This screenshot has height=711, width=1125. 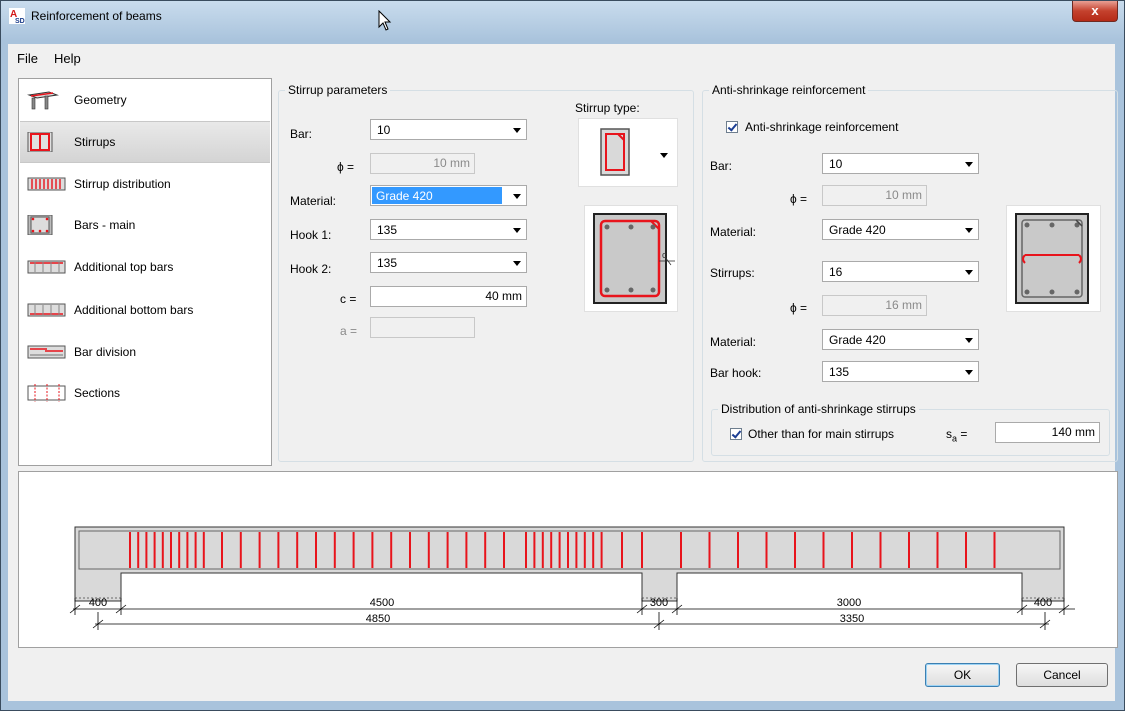 I want to click on bar-hook-value: 135, so click(x=839, y=372).